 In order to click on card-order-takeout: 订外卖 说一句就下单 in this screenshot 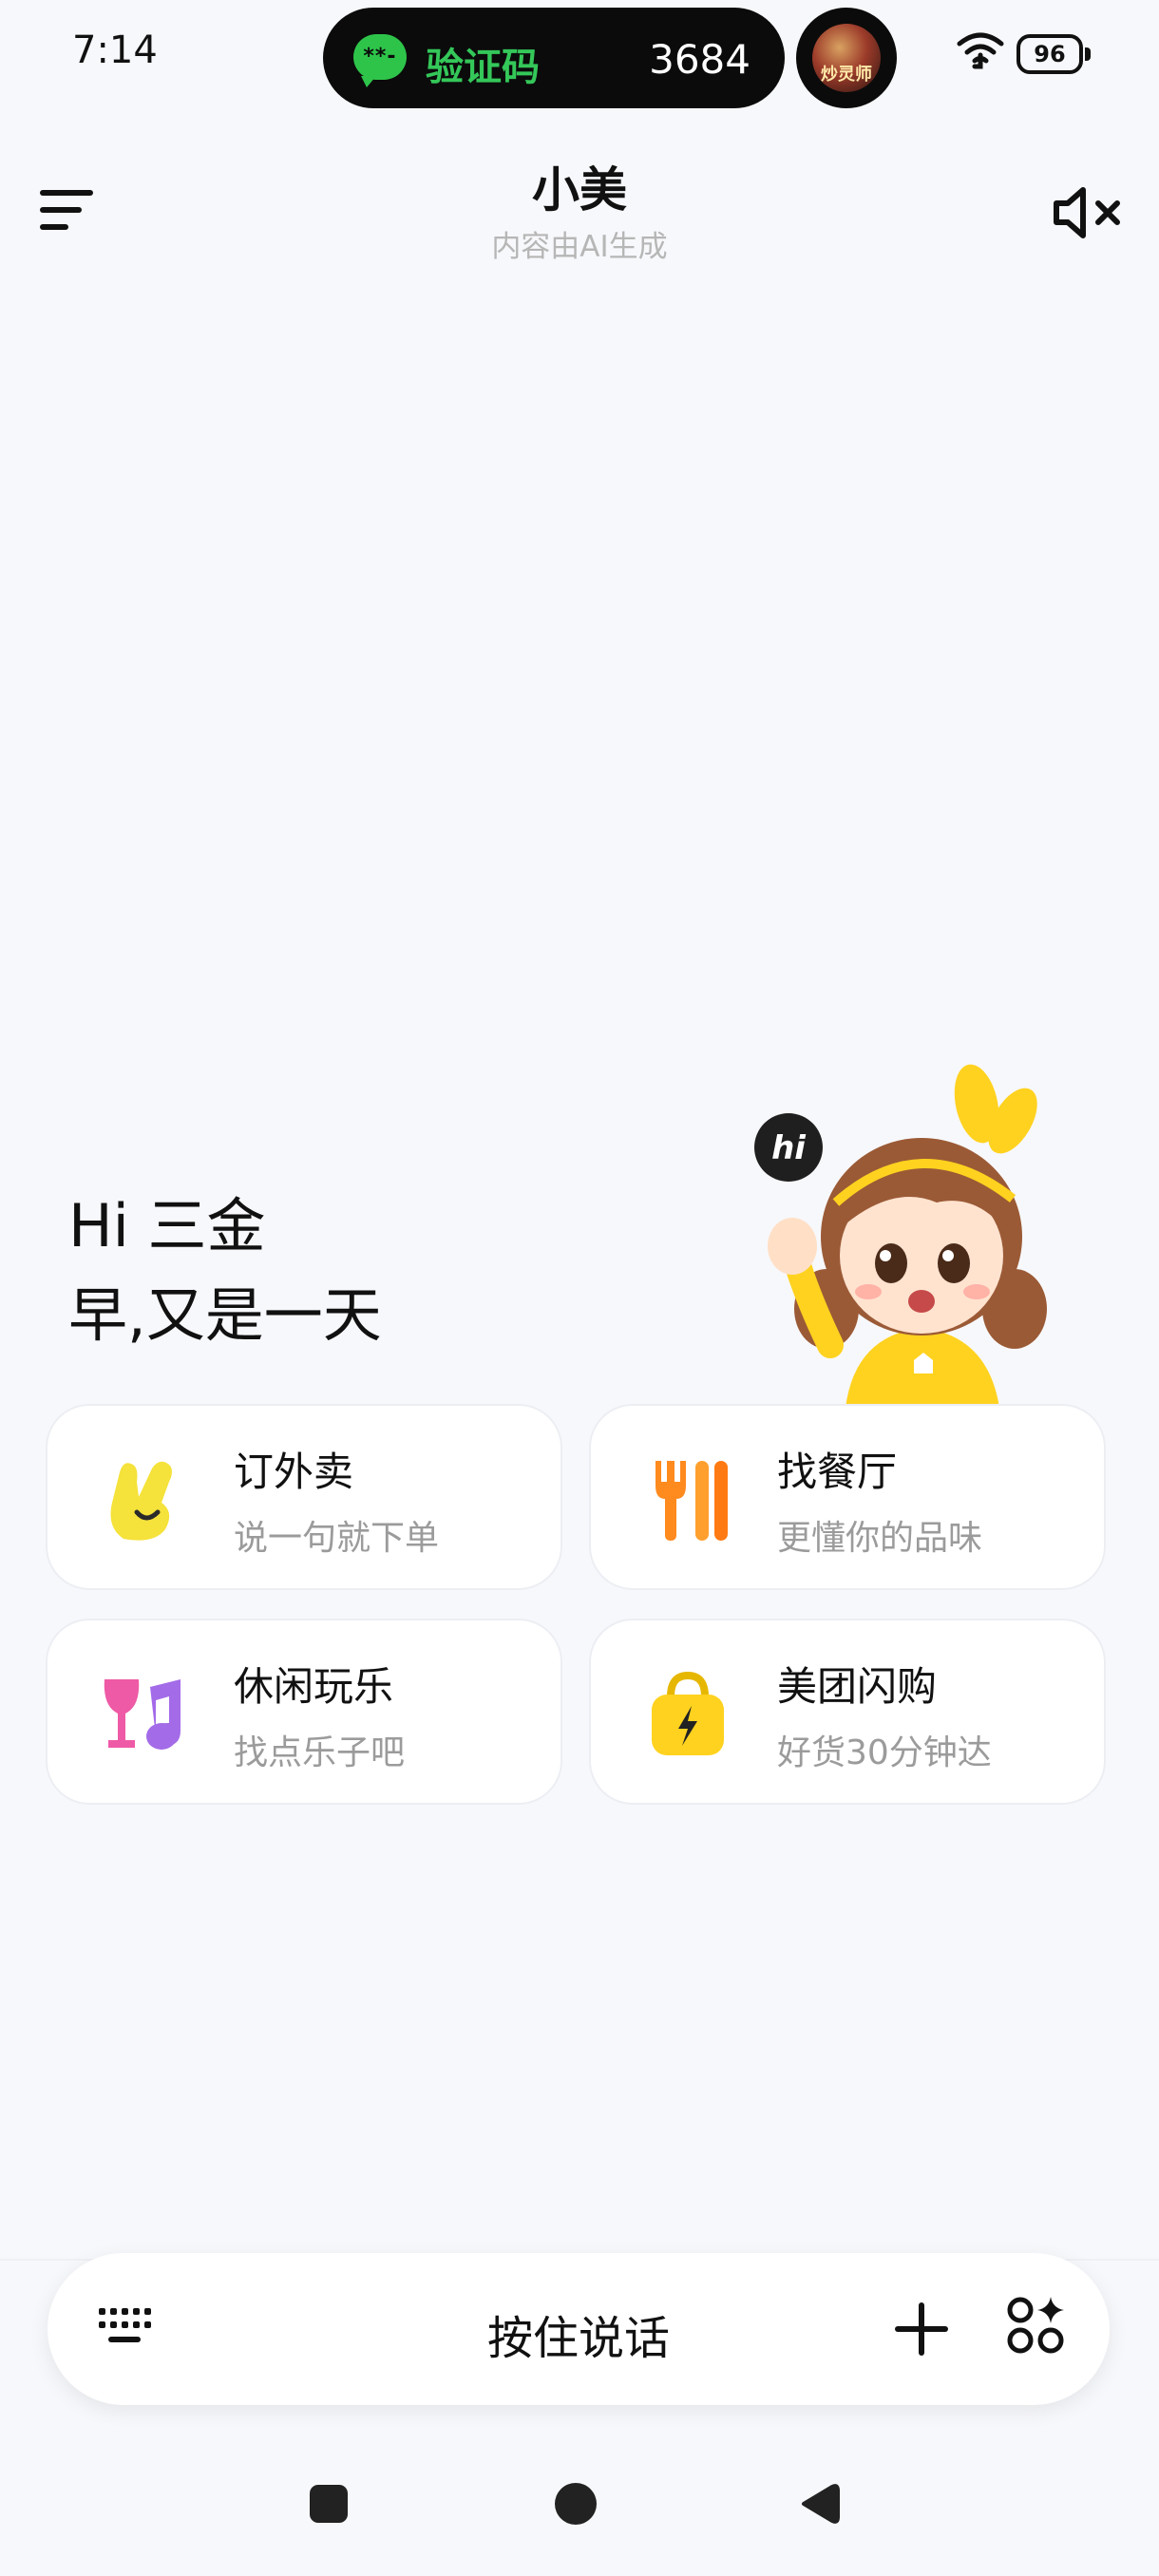, I will do `click(304, 1497)`.